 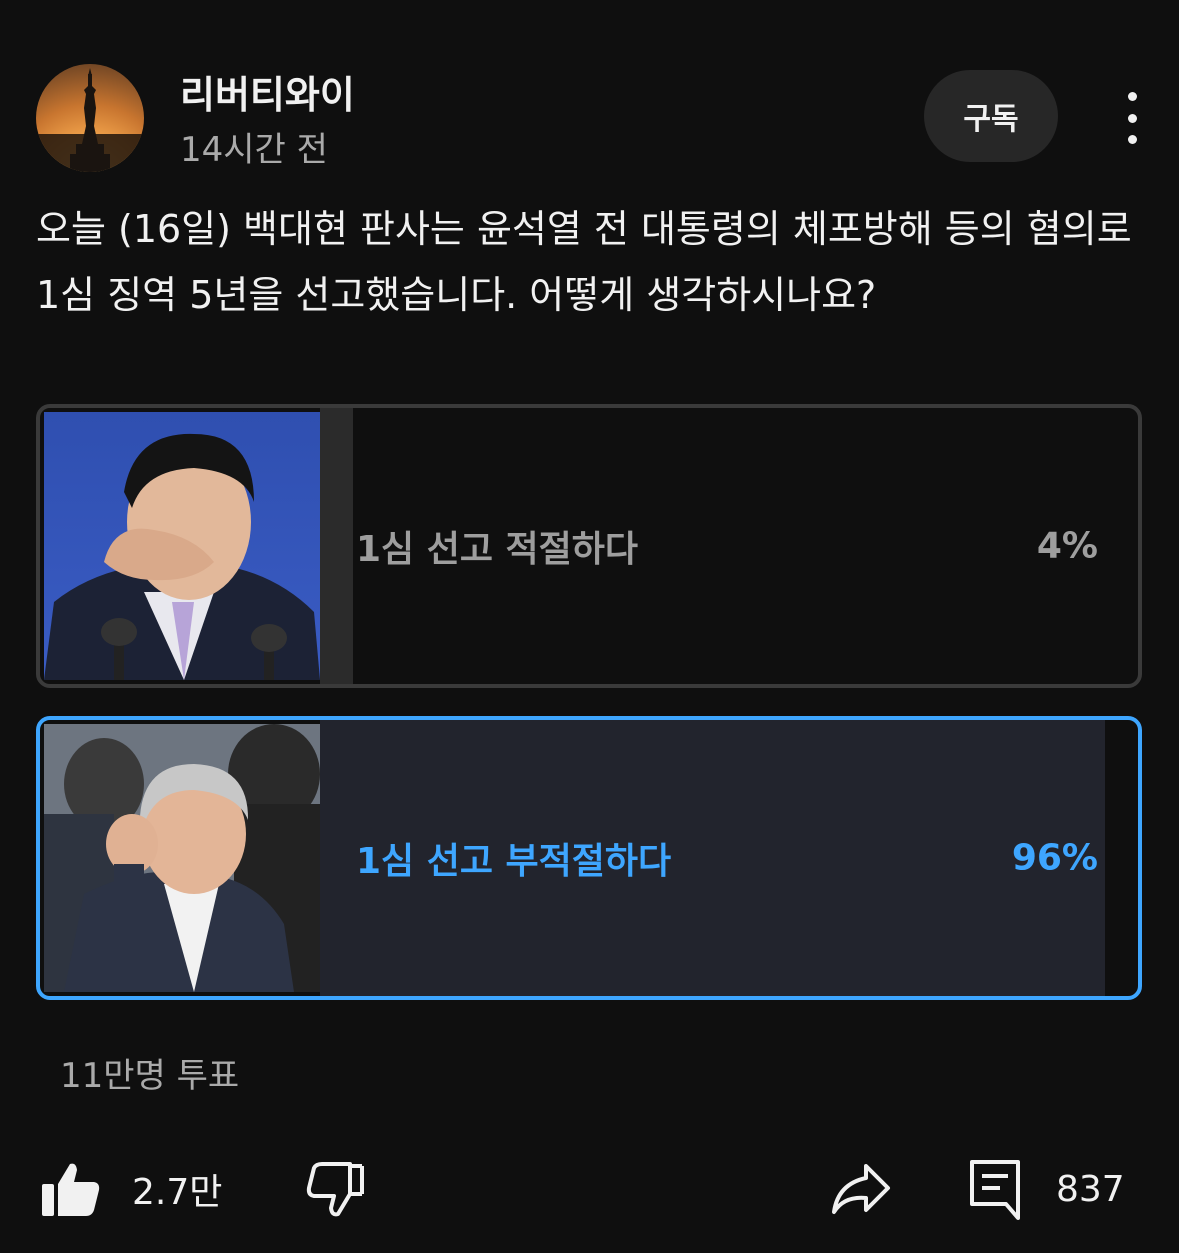 I want to click on post-time: 14시간 전, so click(x=254, y=150).